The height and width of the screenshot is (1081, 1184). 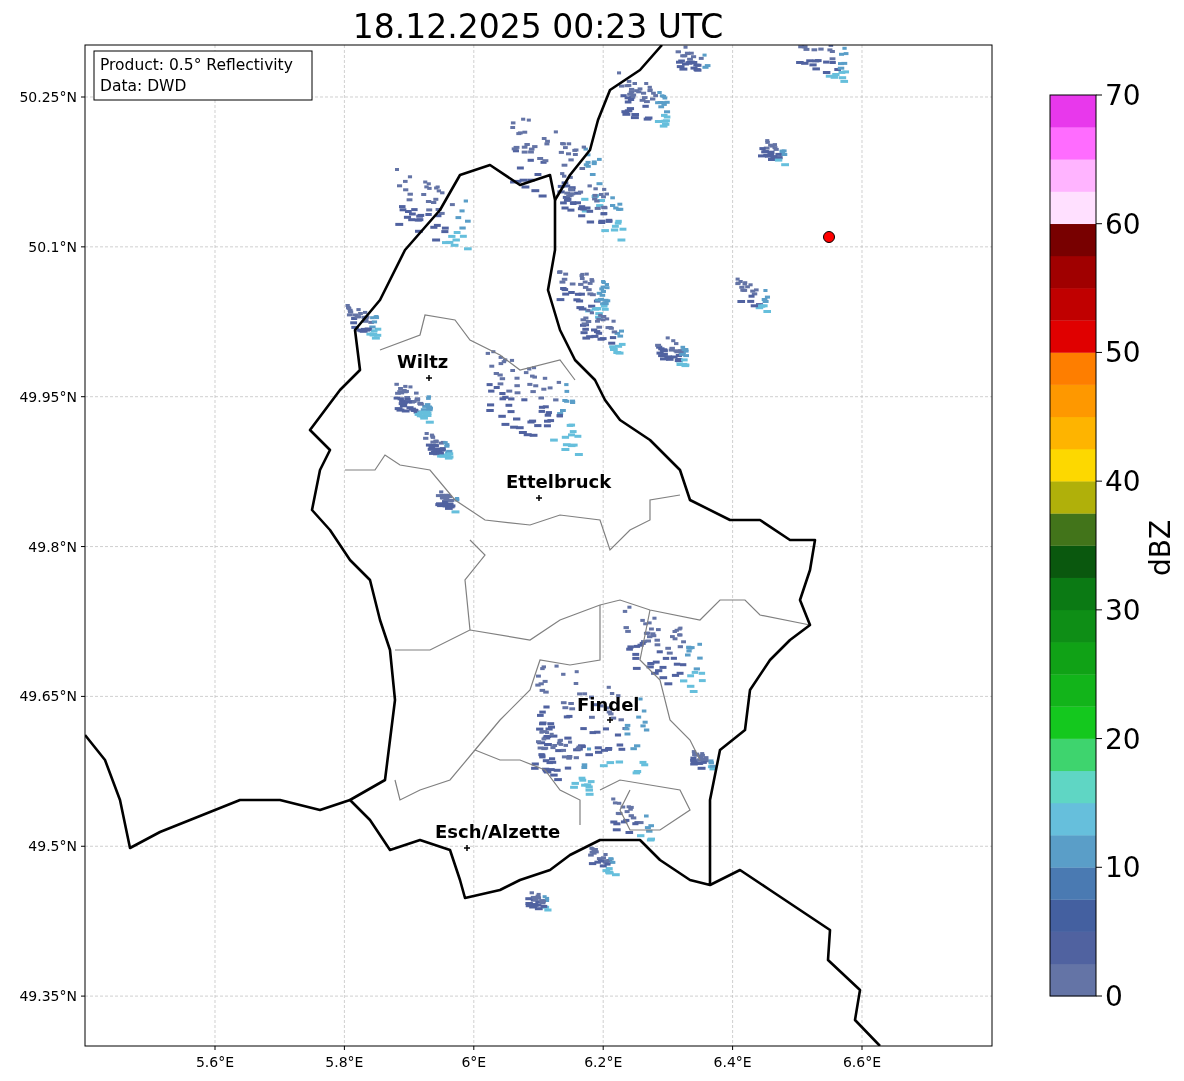 What do you see at coordinates (538, 26) in the screenshot?
I see `chart-title: 18.12.2025 00:23 UTC` at bounding box center [538, 26].